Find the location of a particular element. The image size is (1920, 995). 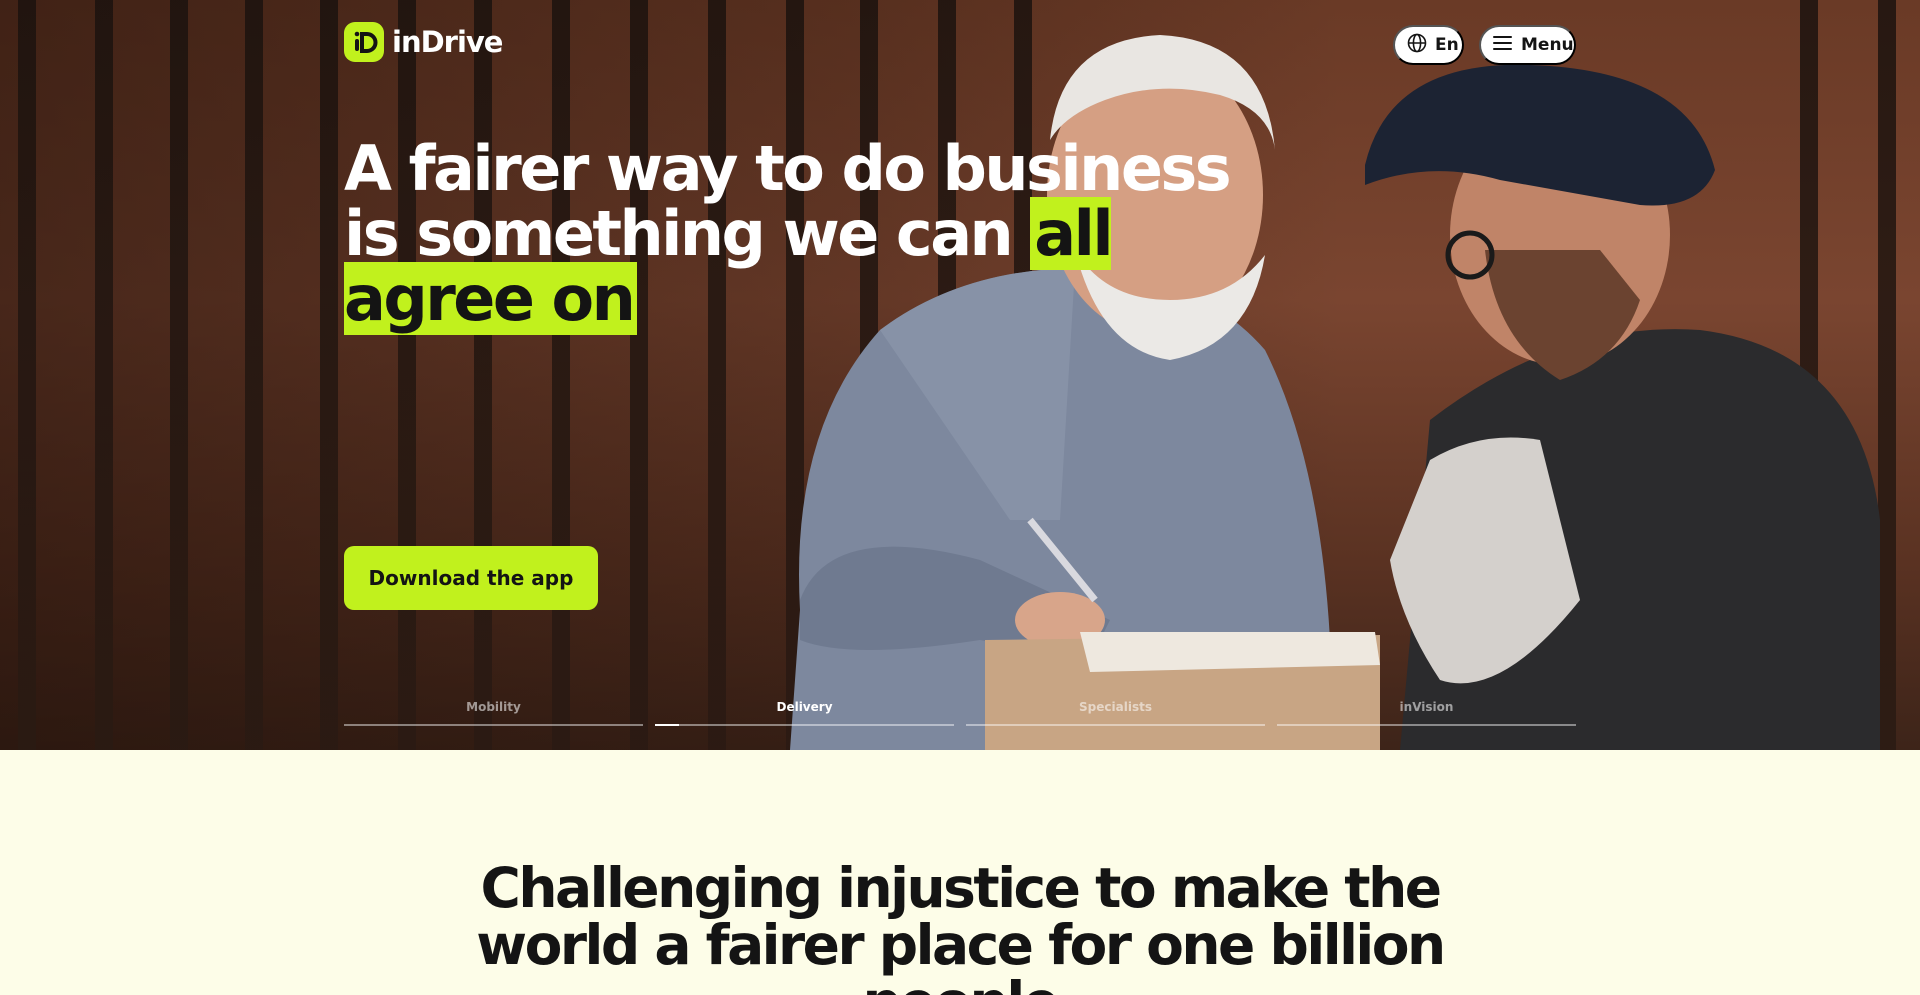

hamburger-icon is located at coordinates (1503, 45).